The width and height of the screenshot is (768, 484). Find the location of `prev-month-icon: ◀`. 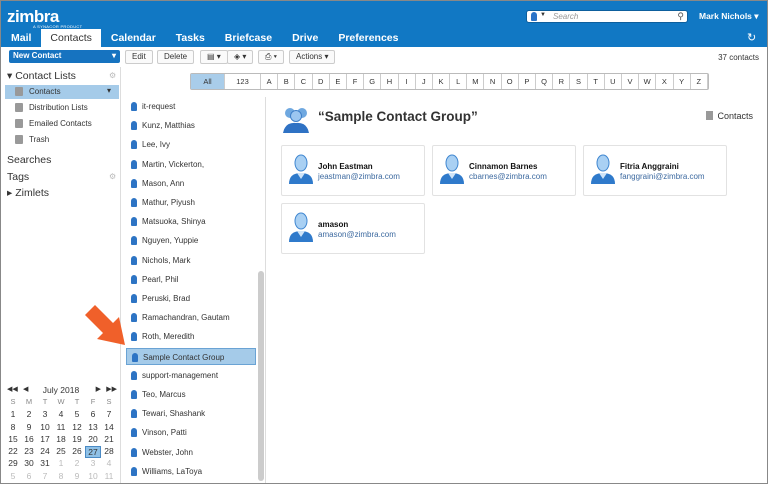

prev-month-icon: ◀ is located at coordinates (25, 389).